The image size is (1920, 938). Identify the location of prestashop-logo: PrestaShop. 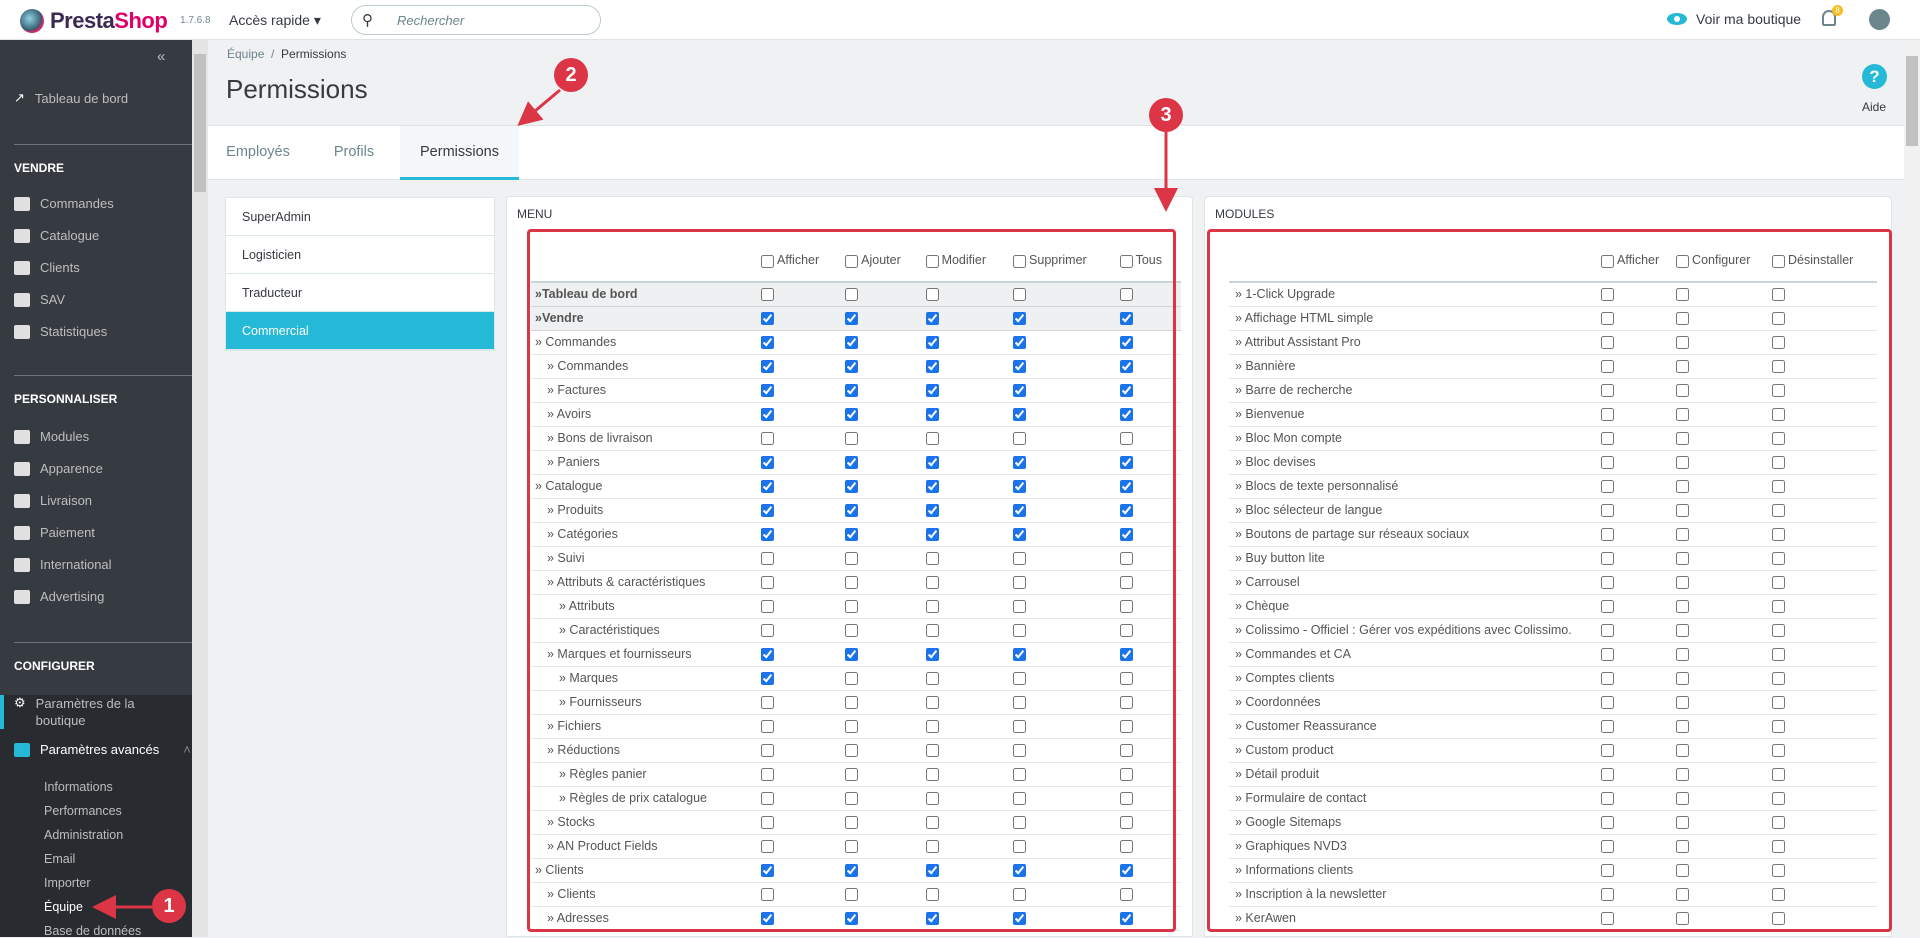
(94, 21).